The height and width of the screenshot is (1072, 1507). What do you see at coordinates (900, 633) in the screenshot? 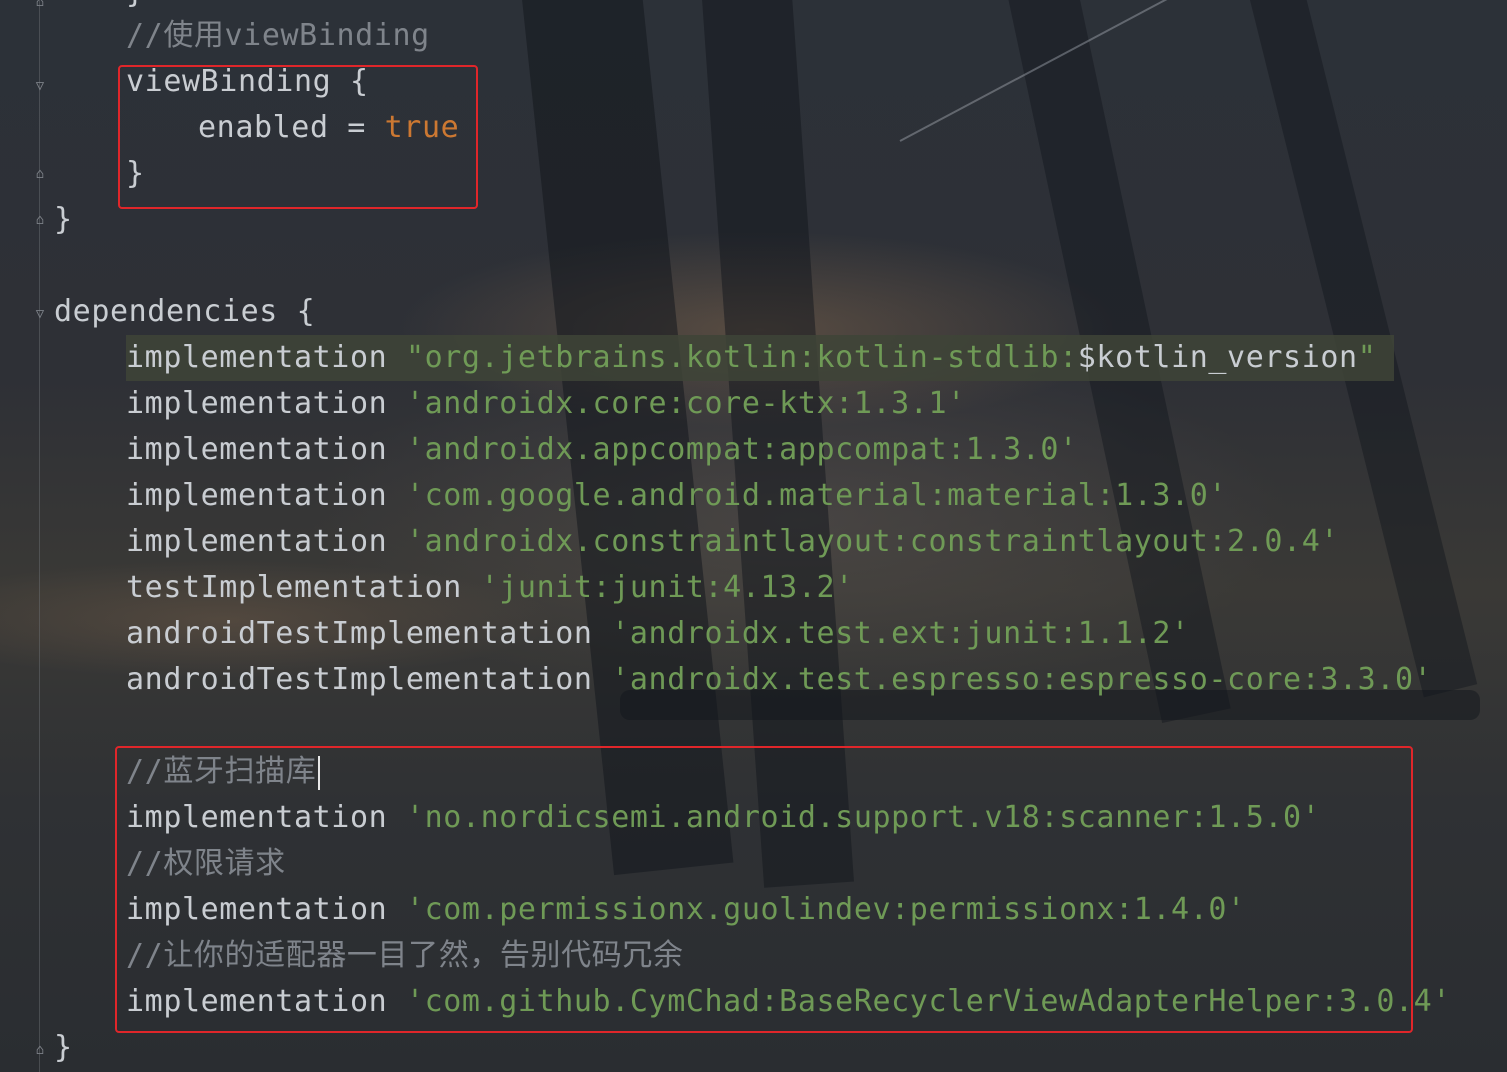
I see `dependency-string: 'androidx.test.ext:junit:1.1.2'` at bounding box center [900, 633].